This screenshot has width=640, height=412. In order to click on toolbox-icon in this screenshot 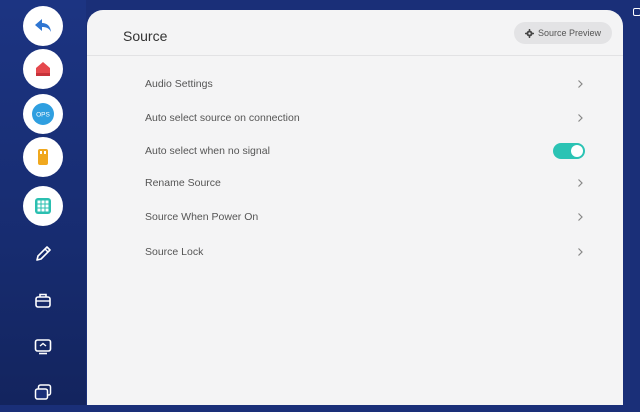, I will do `click(43, 300)`.